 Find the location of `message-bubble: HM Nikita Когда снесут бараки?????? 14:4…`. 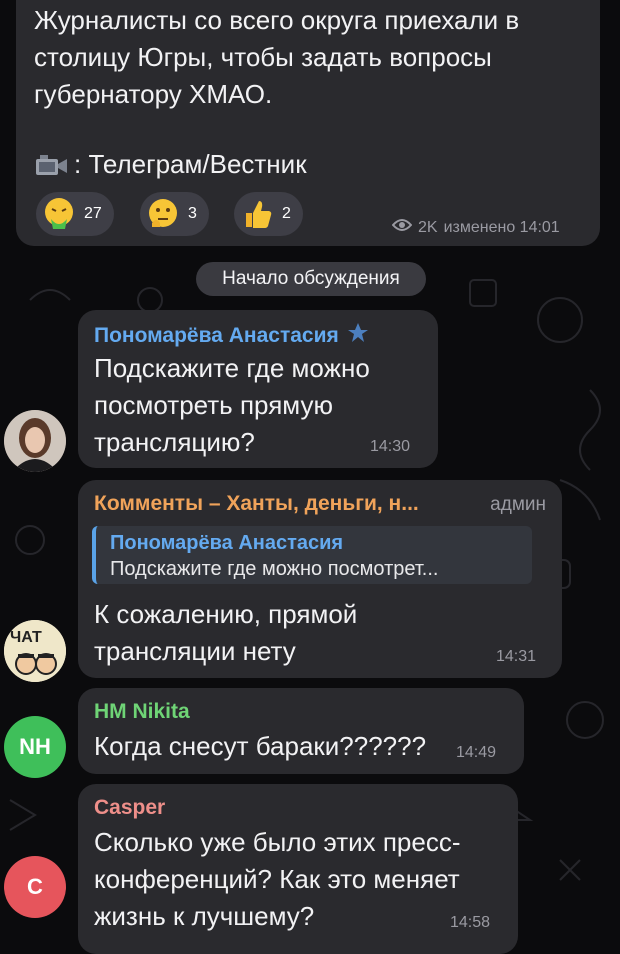

message-bubble: HM Nikita Когда снесут бараки?????? 14:4… is located at coordinates (301, 731).